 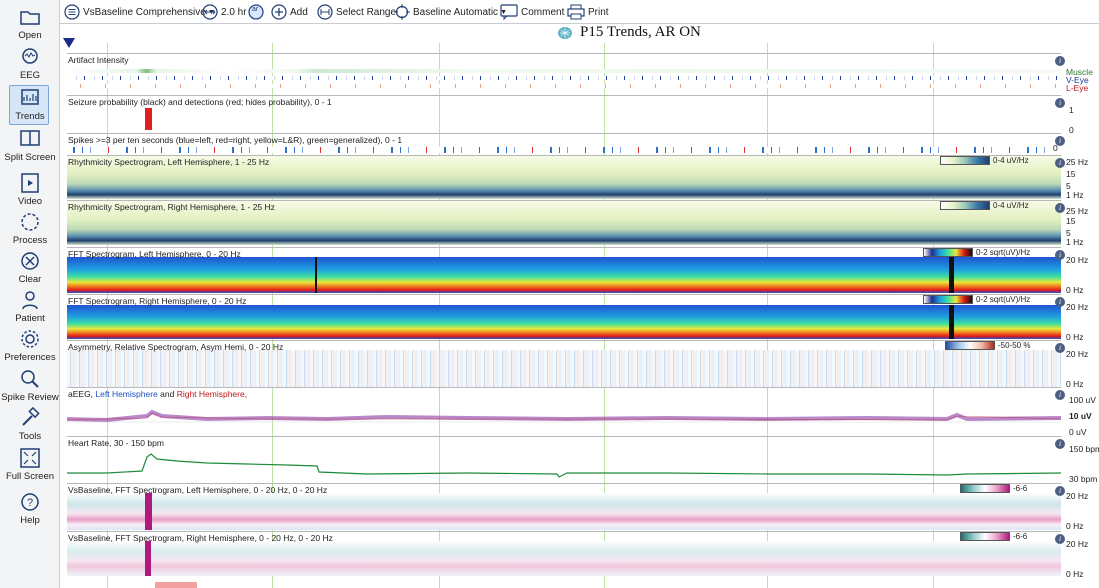 I want to click on sidebar-item-full-screen: Full Screen, so click(x=30, y=464).